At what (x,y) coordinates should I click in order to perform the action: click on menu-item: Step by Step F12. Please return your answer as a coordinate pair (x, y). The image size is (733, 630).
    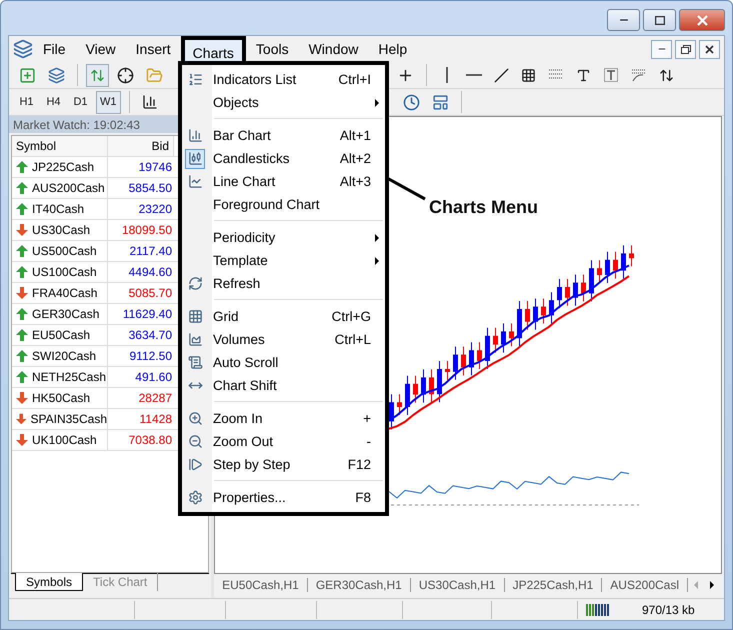
    Looking at the image, I should click on (283, 464).